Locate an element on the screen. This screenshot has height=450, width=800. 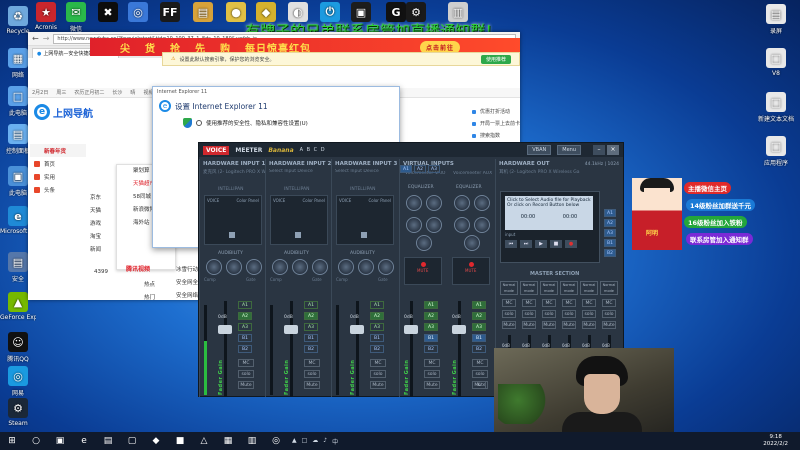
strip-device: 麦克风 (2- Logitech PRO X Wire is located at coordinates (232, 172).